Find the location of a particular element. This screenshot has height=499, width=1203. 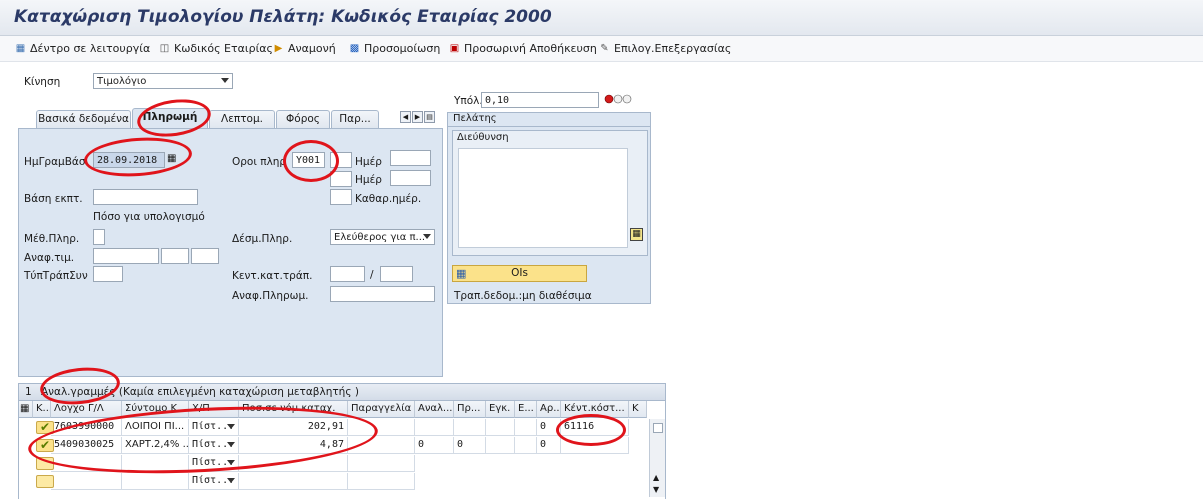

movement-label: Κίνηση is located at coordinates (42, 82).